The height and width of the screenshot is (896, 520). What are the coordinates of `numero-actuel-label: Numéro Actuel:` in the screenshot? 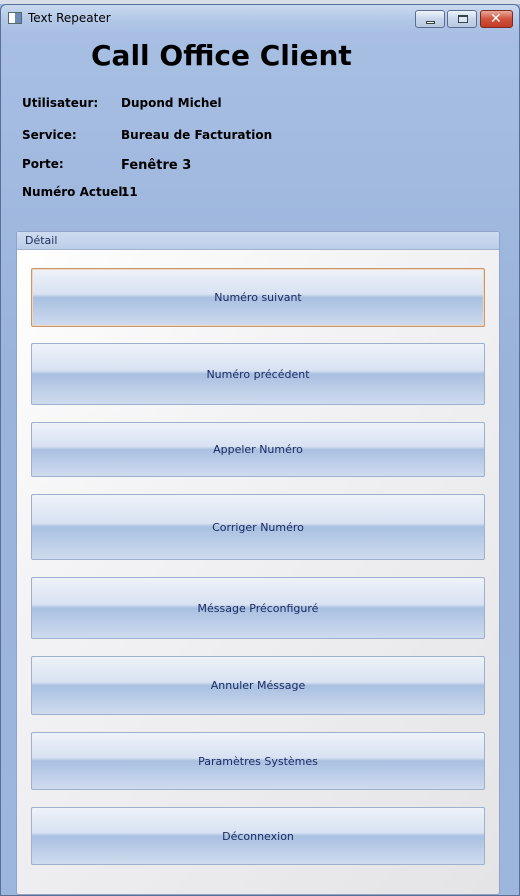 It's located at (75, 192).